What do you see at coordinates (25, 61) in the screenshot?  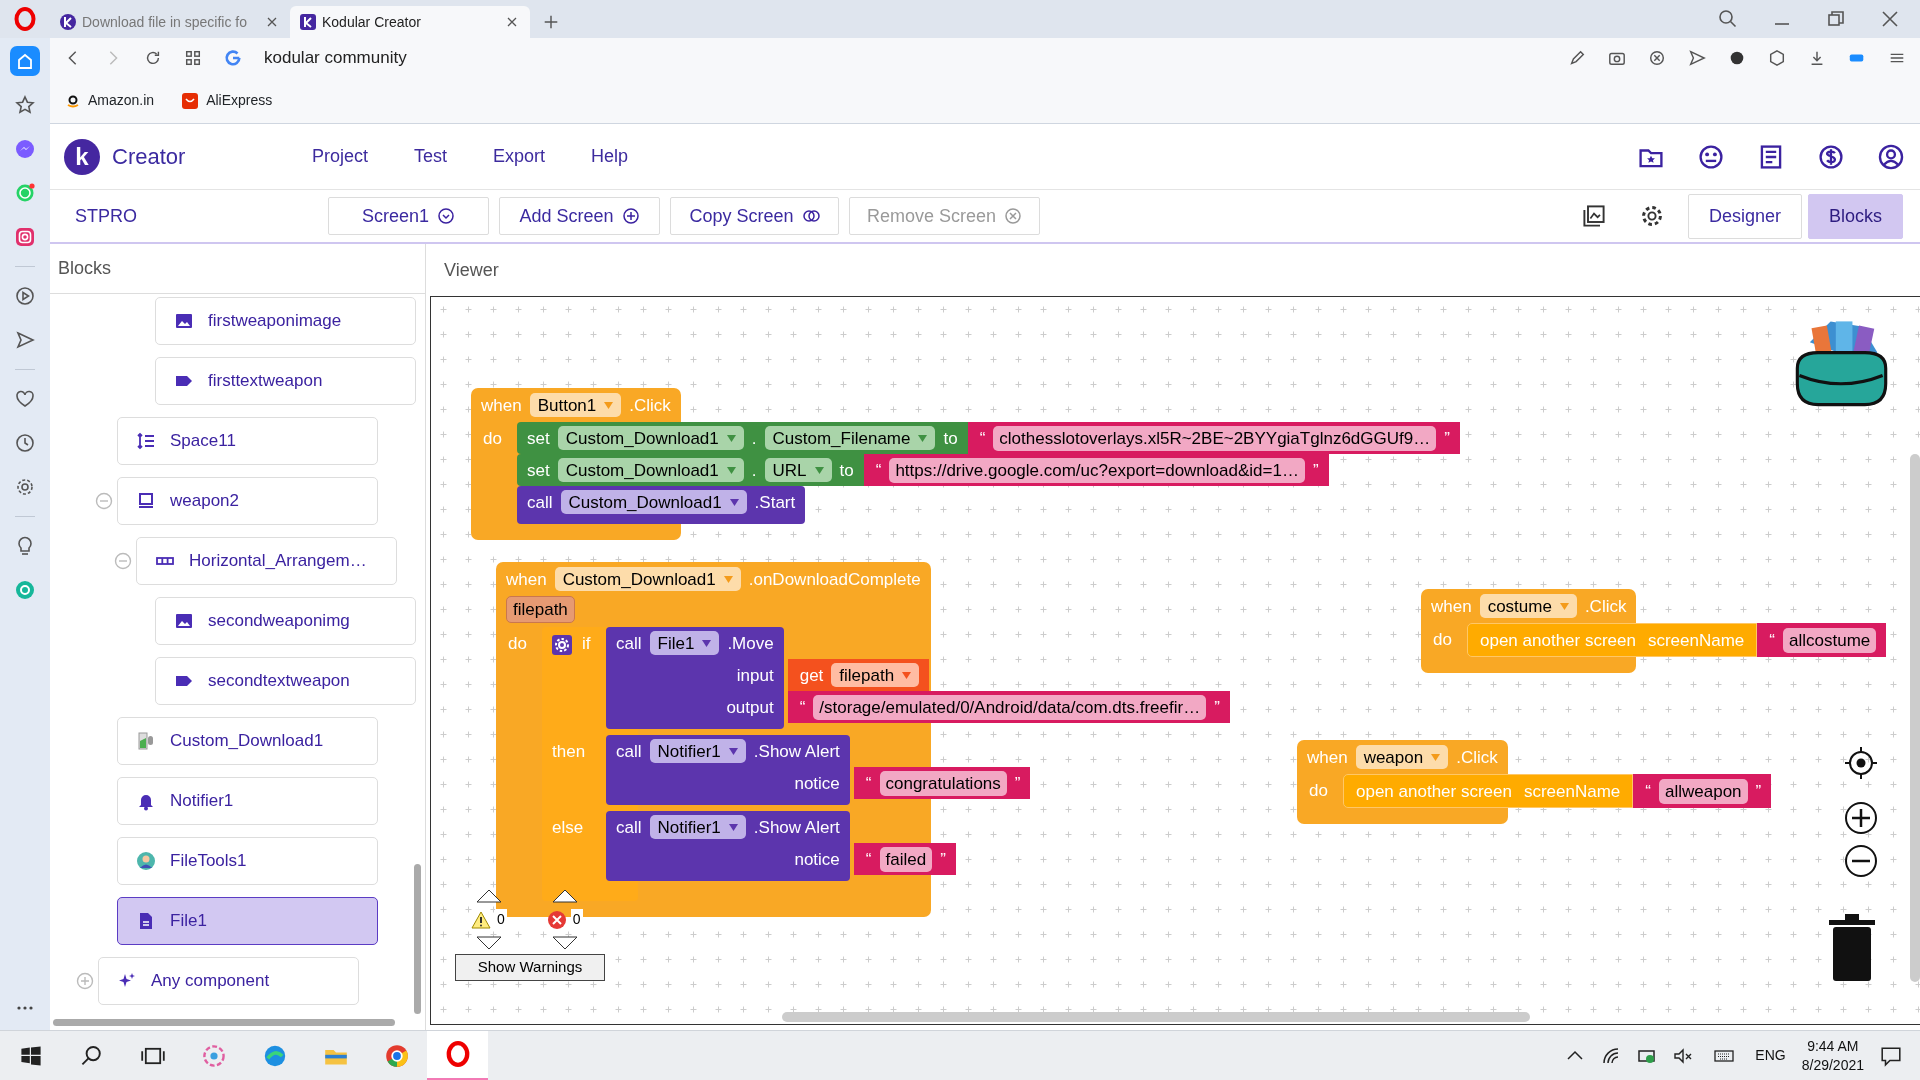 I see `home-tile` at bounding box center [25, 61].